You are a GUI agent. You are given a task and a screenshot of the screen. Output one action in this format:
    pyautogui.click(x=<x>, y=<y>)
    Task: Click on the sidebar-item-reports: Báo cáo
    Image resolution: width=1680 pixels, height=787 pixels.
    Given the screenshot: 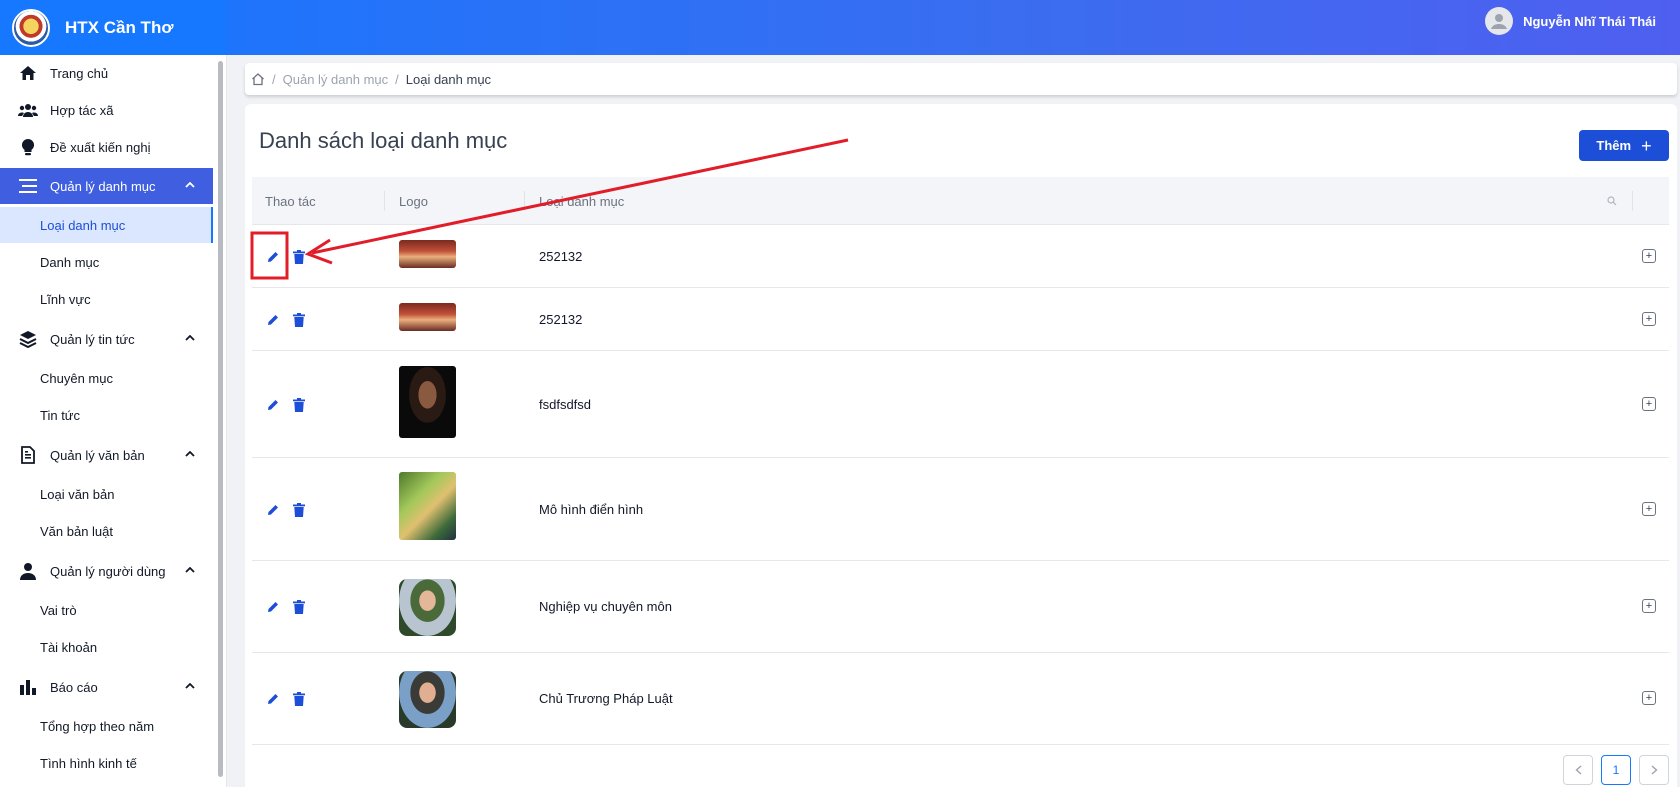 What is the action you would take?
    pyautogui.click(x=106, y=687)
    